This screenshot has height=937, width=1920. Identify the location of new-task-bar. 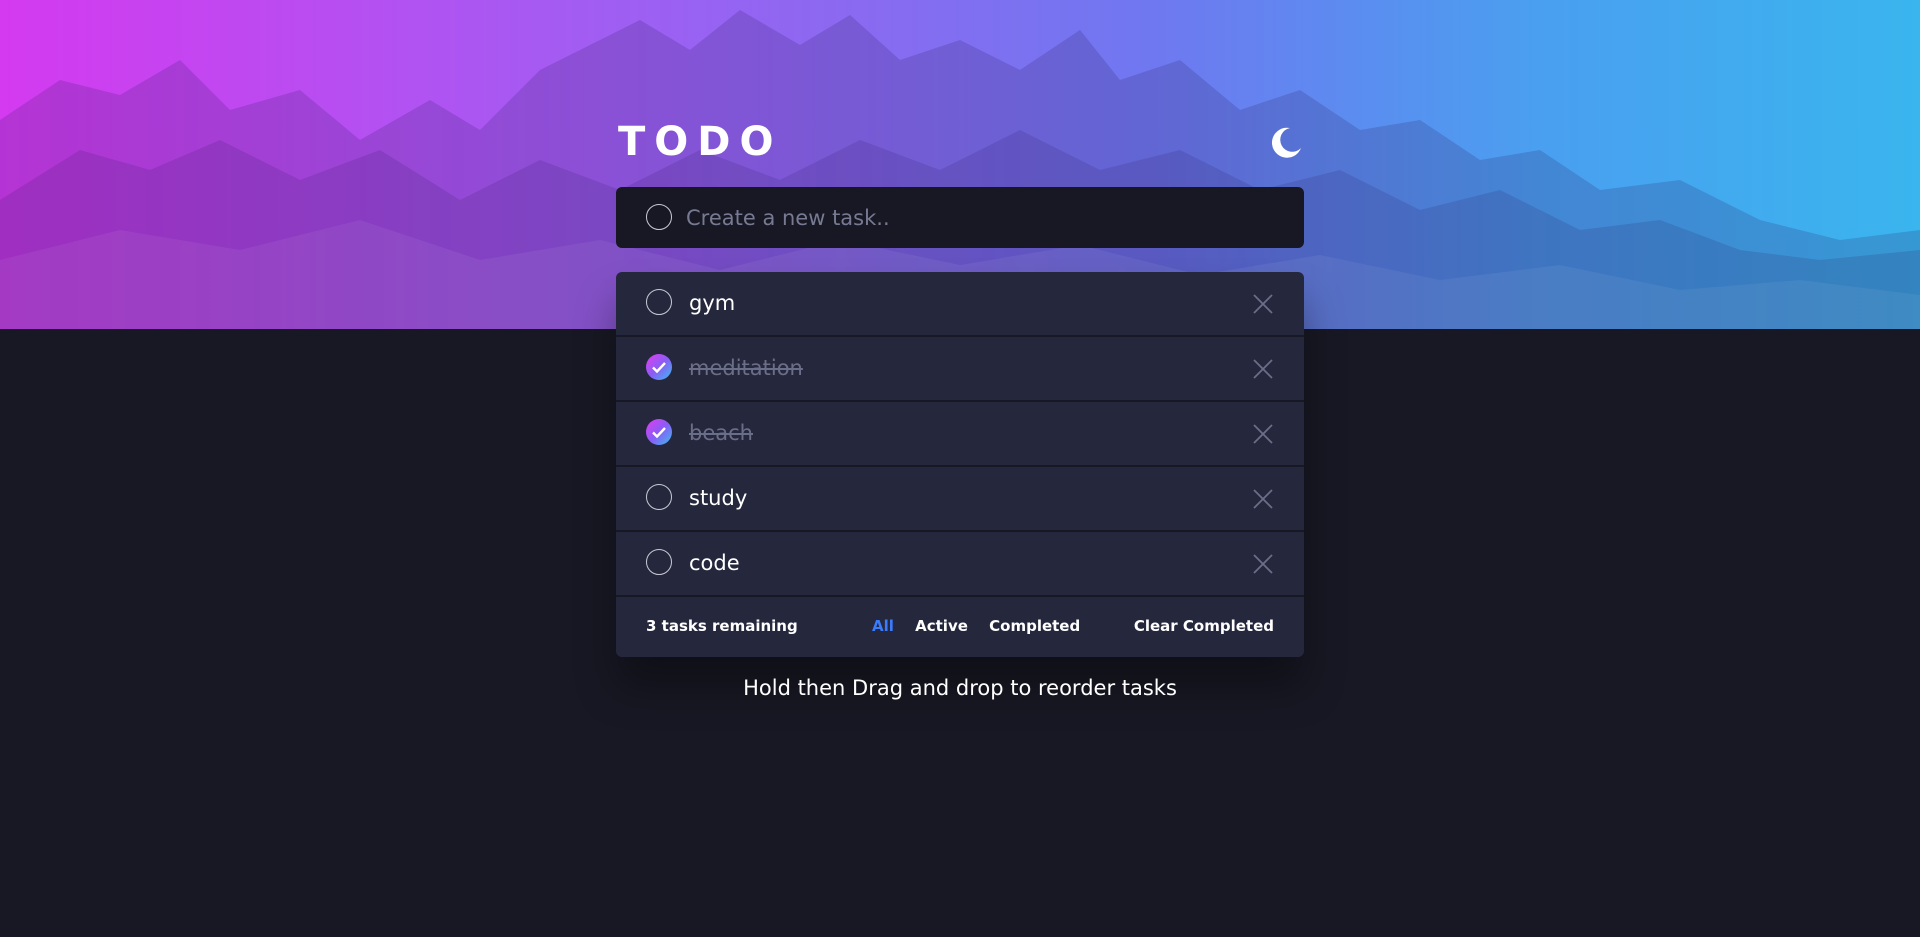
(960, 217).